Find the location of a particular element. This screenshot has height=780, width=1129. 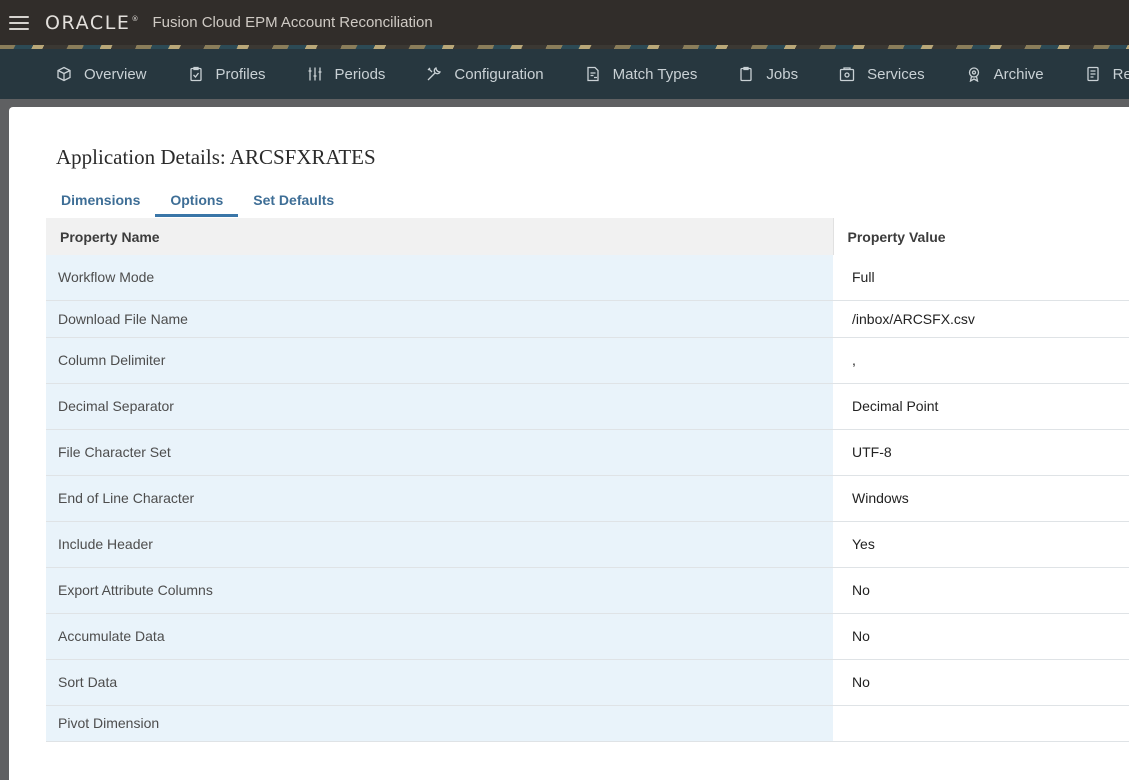

table-row: Workflow Mode Full is located at coordinates (587, 278).